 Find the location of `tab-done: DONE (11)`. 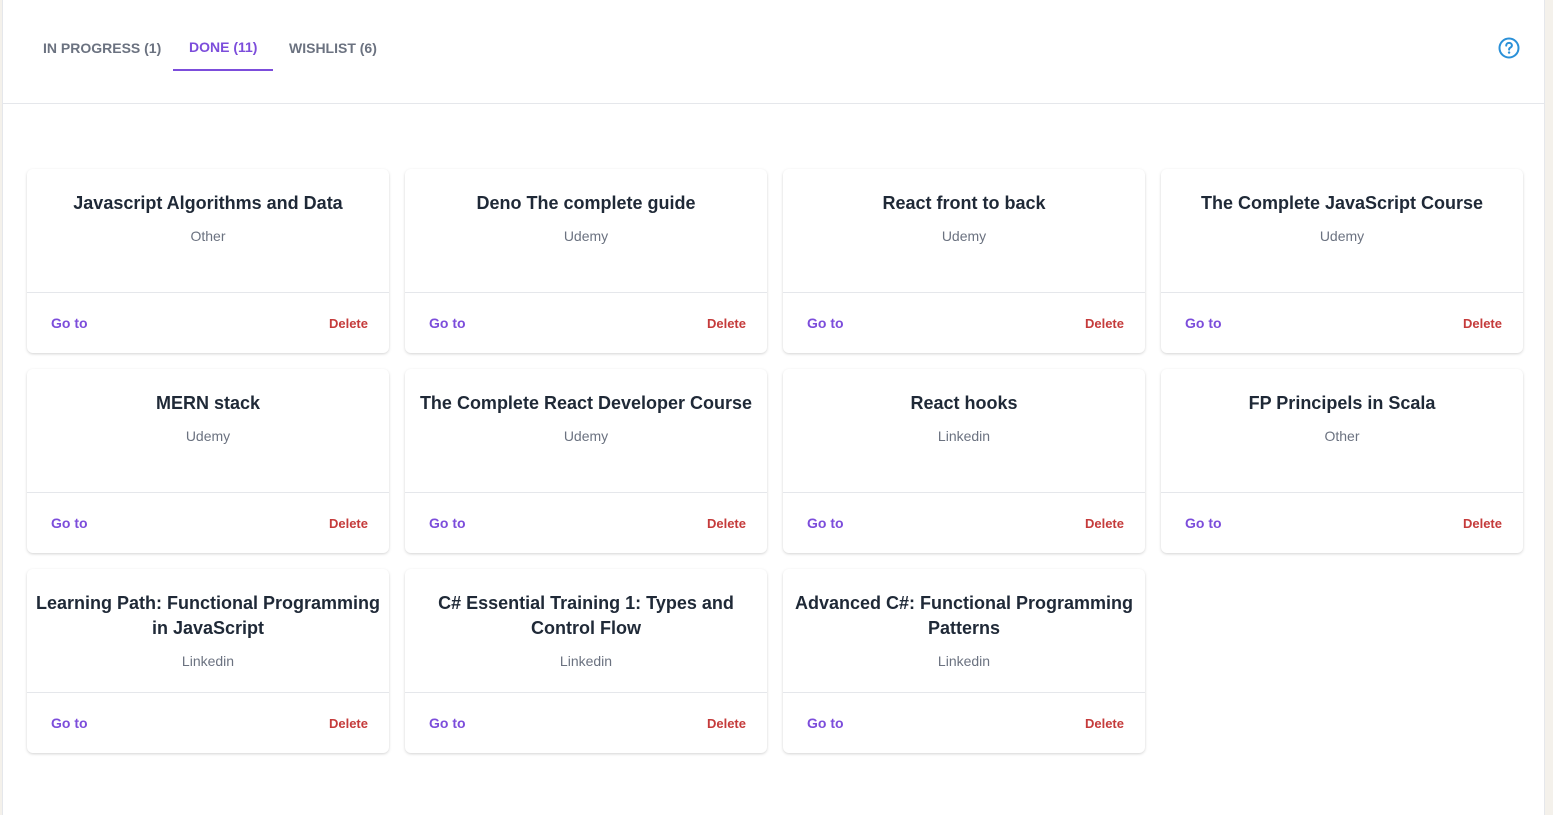

tab-done: DONE (11) is located at coordinates (223, 47).